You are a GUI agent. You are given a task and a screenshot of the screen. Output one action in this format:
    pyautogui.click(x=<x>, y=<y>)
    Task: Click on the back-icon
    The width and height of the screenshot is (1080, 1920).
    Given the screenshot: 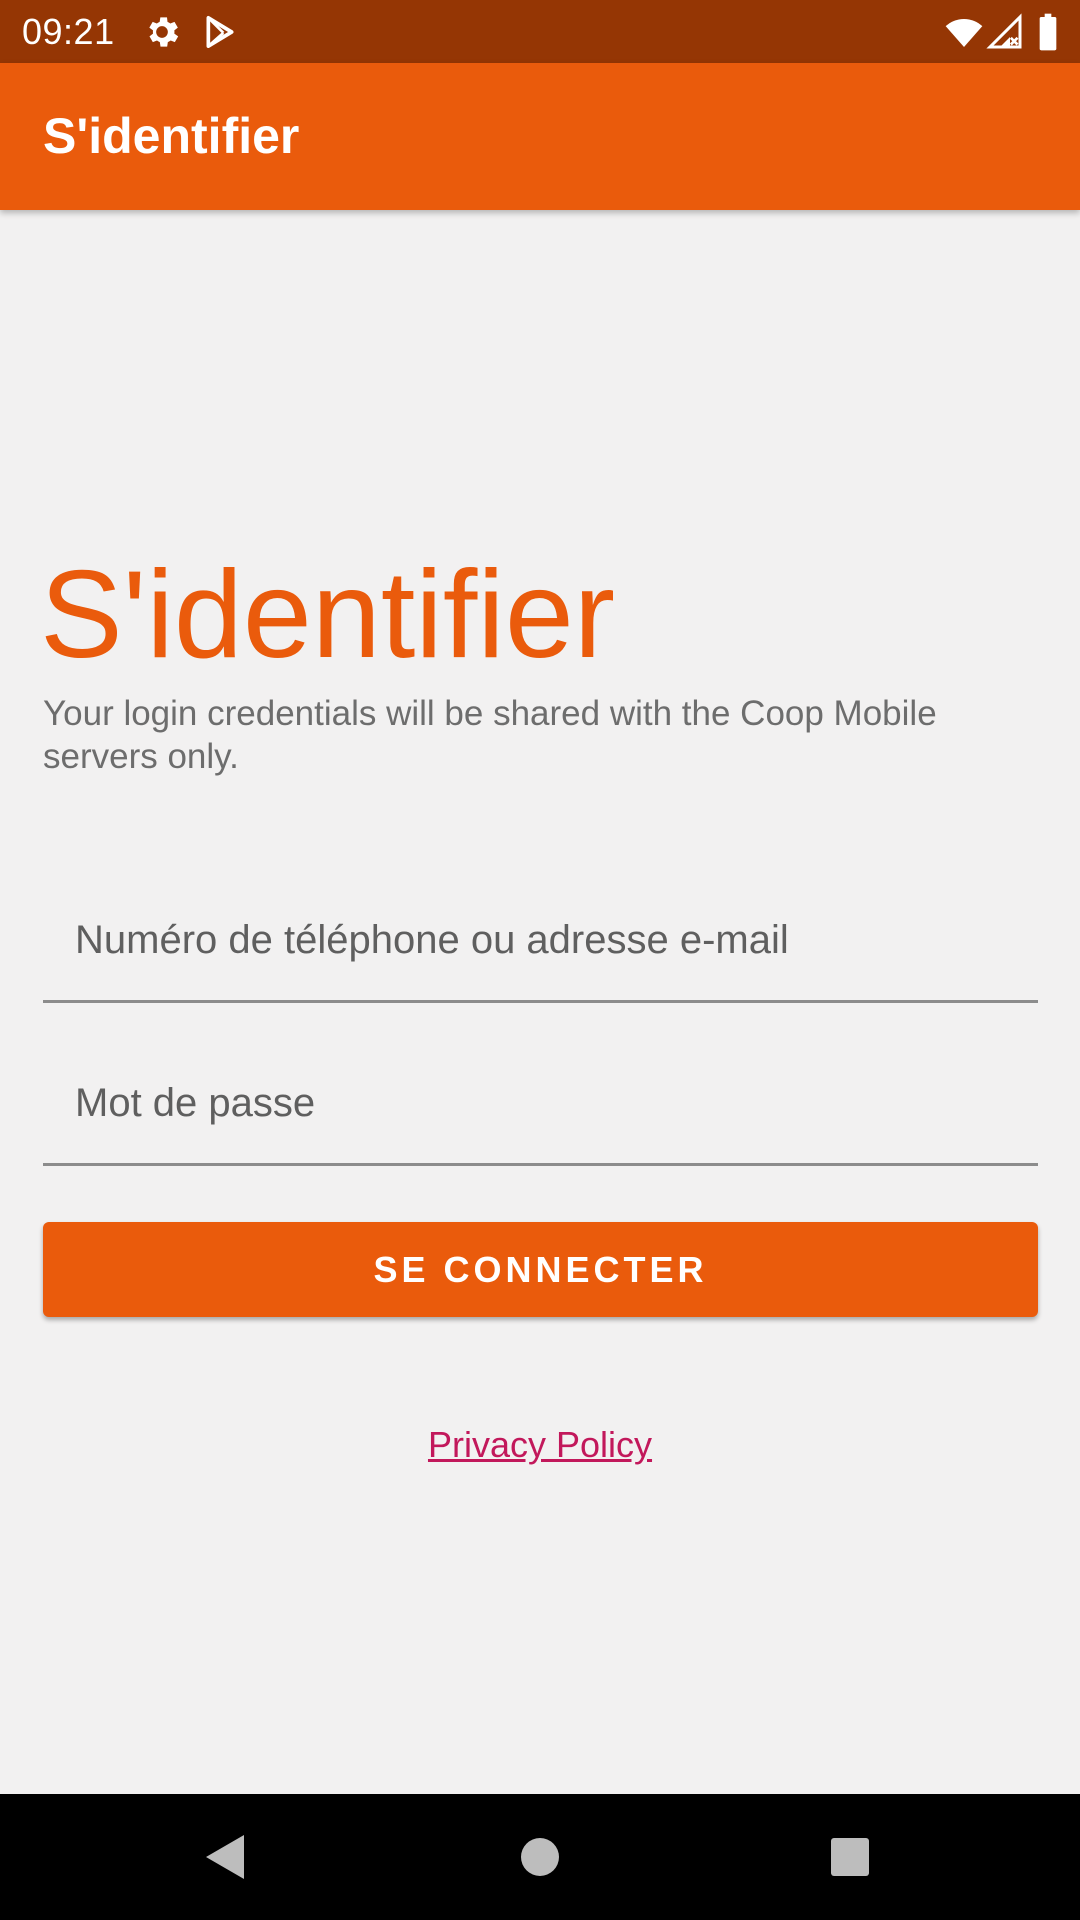 What is the action you would take?
    pyautogui.click(x=225, y=1857)
    